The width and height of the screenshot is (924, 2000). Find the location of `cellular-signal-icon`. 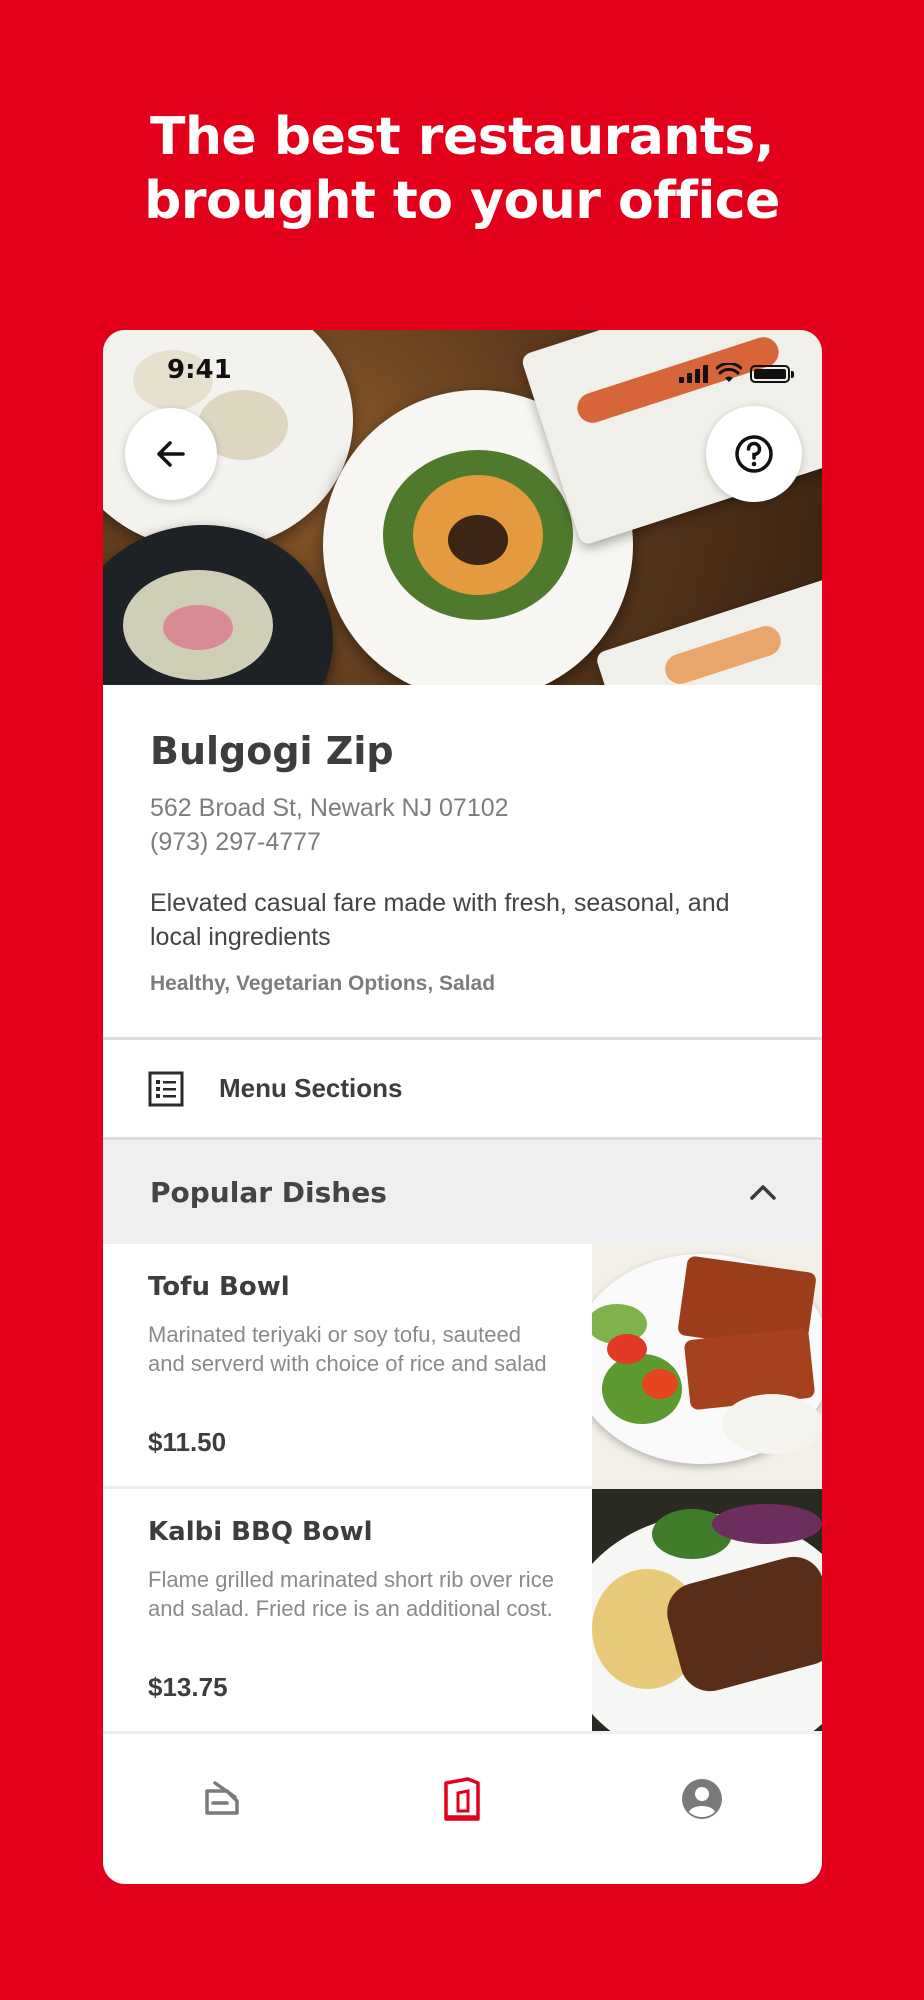

cellular-signal-icon is located at coordinates (693, 374).